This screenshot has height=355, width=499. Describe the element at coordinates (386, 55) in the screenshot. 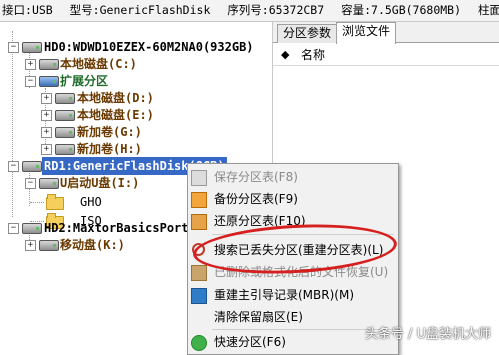

I see `column-header: ◆ 名称` at that location.